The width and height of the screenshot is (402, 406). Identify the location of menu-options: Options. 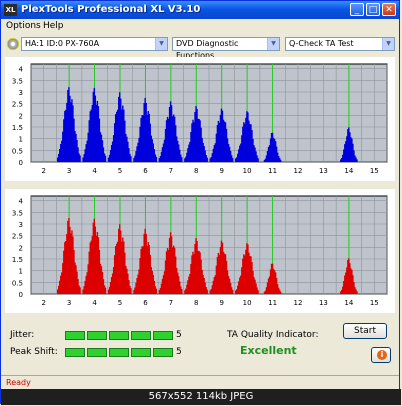
(23, 26).